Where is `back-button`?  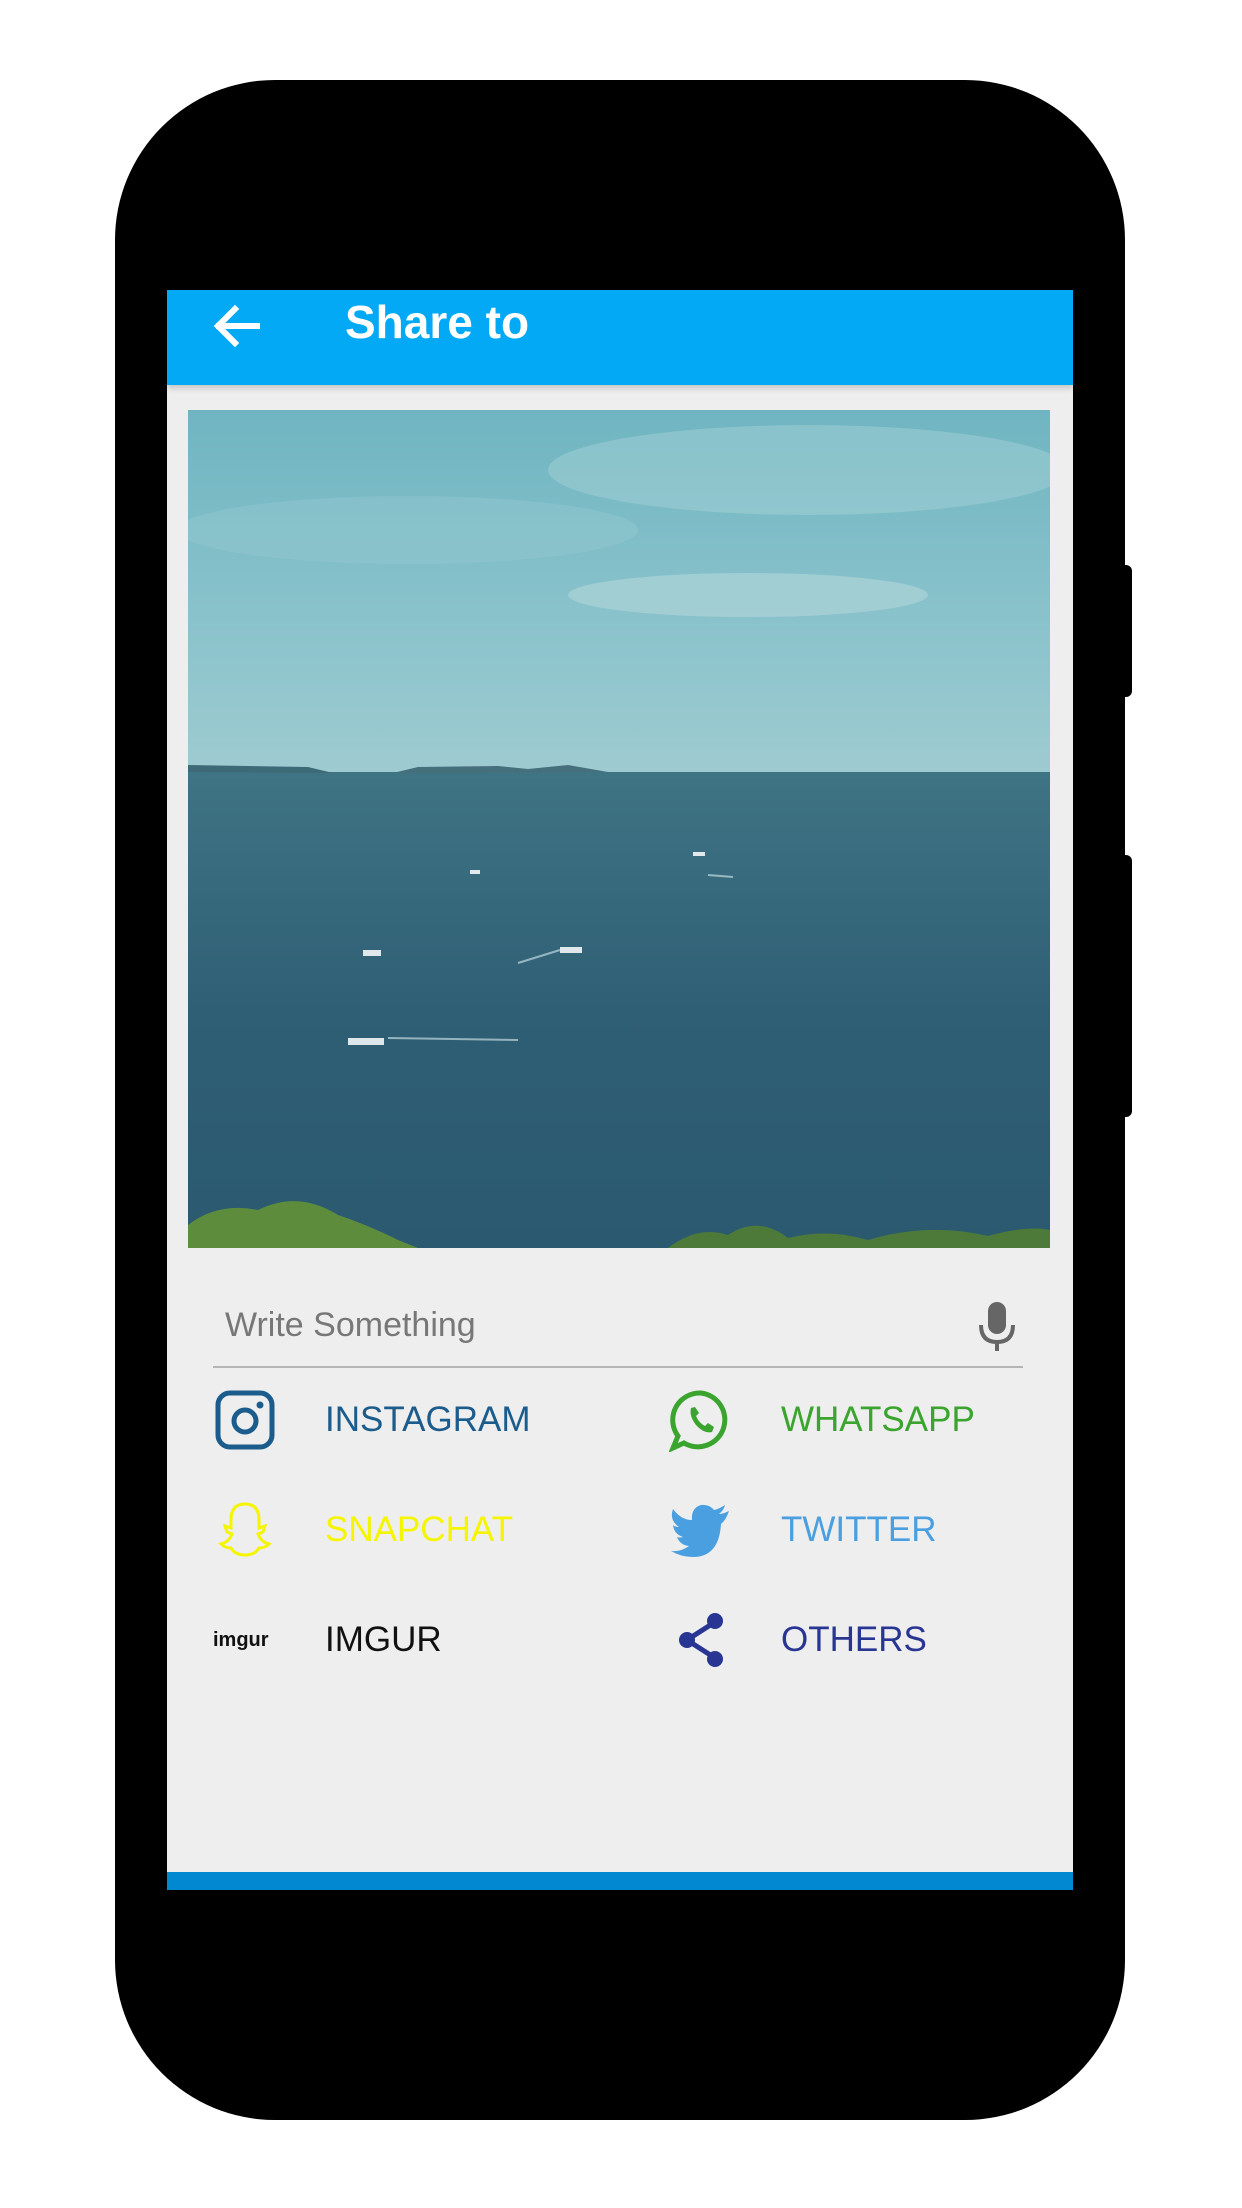 back-button is located at coordinates (237, 326).